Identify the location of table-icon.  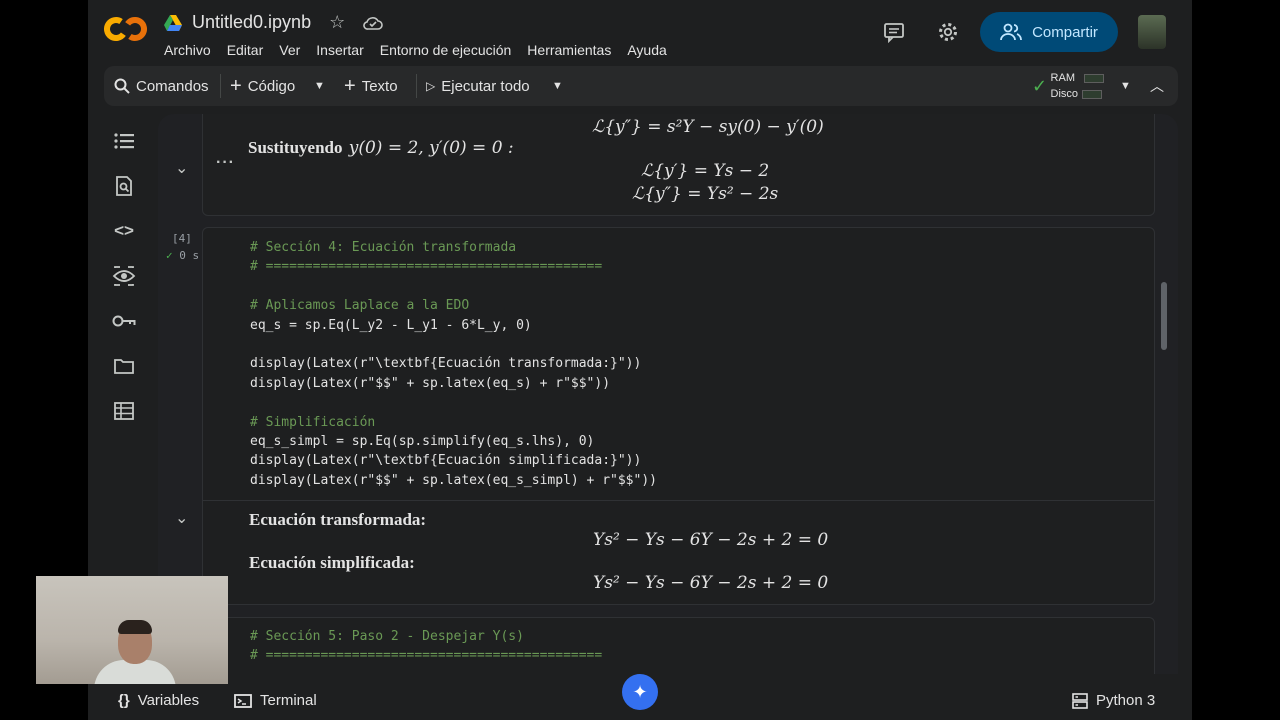
(124, 410).